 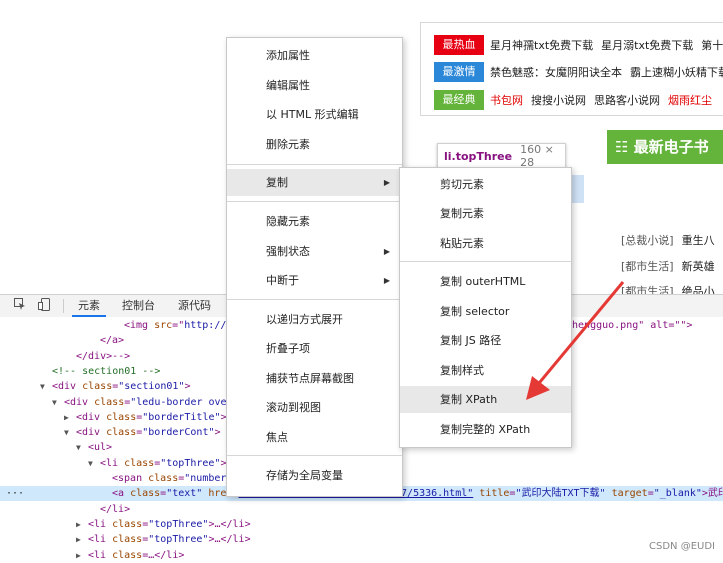 I want to click on tooltip-size: 160 × 28, so click(x=537, y=156).